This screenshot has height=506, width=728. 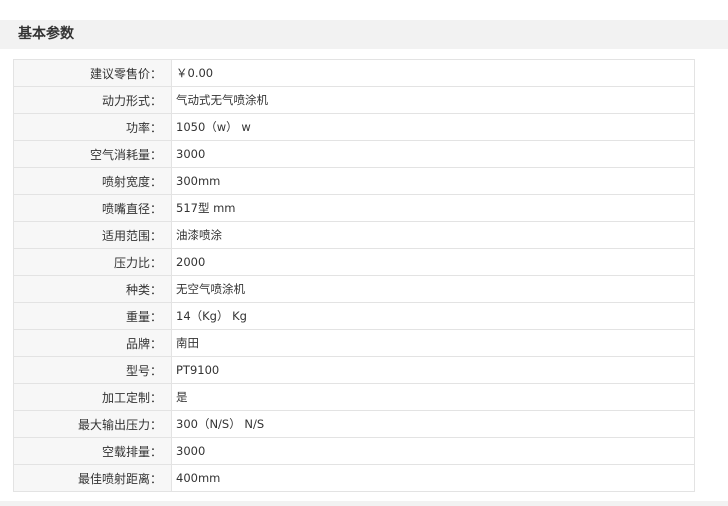 What do you see at coordinates (433, 73) in the screenshot?
I see `param-value: ￥0.00` at bounding box center [433, 73].